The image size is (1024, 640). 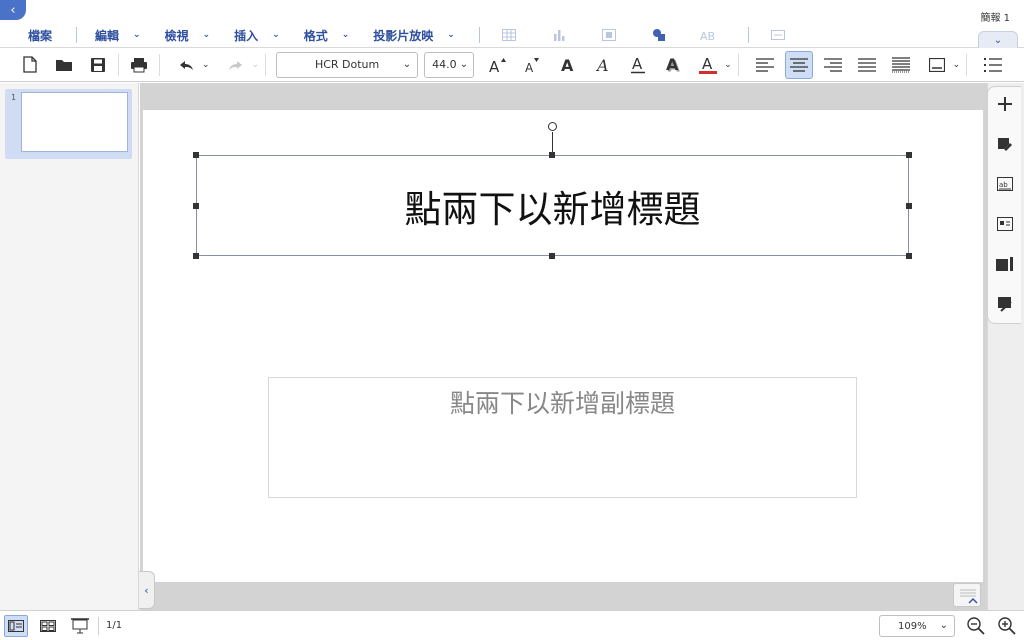 I want to click on resize-handle-bottom, so click(x=552, y=256).